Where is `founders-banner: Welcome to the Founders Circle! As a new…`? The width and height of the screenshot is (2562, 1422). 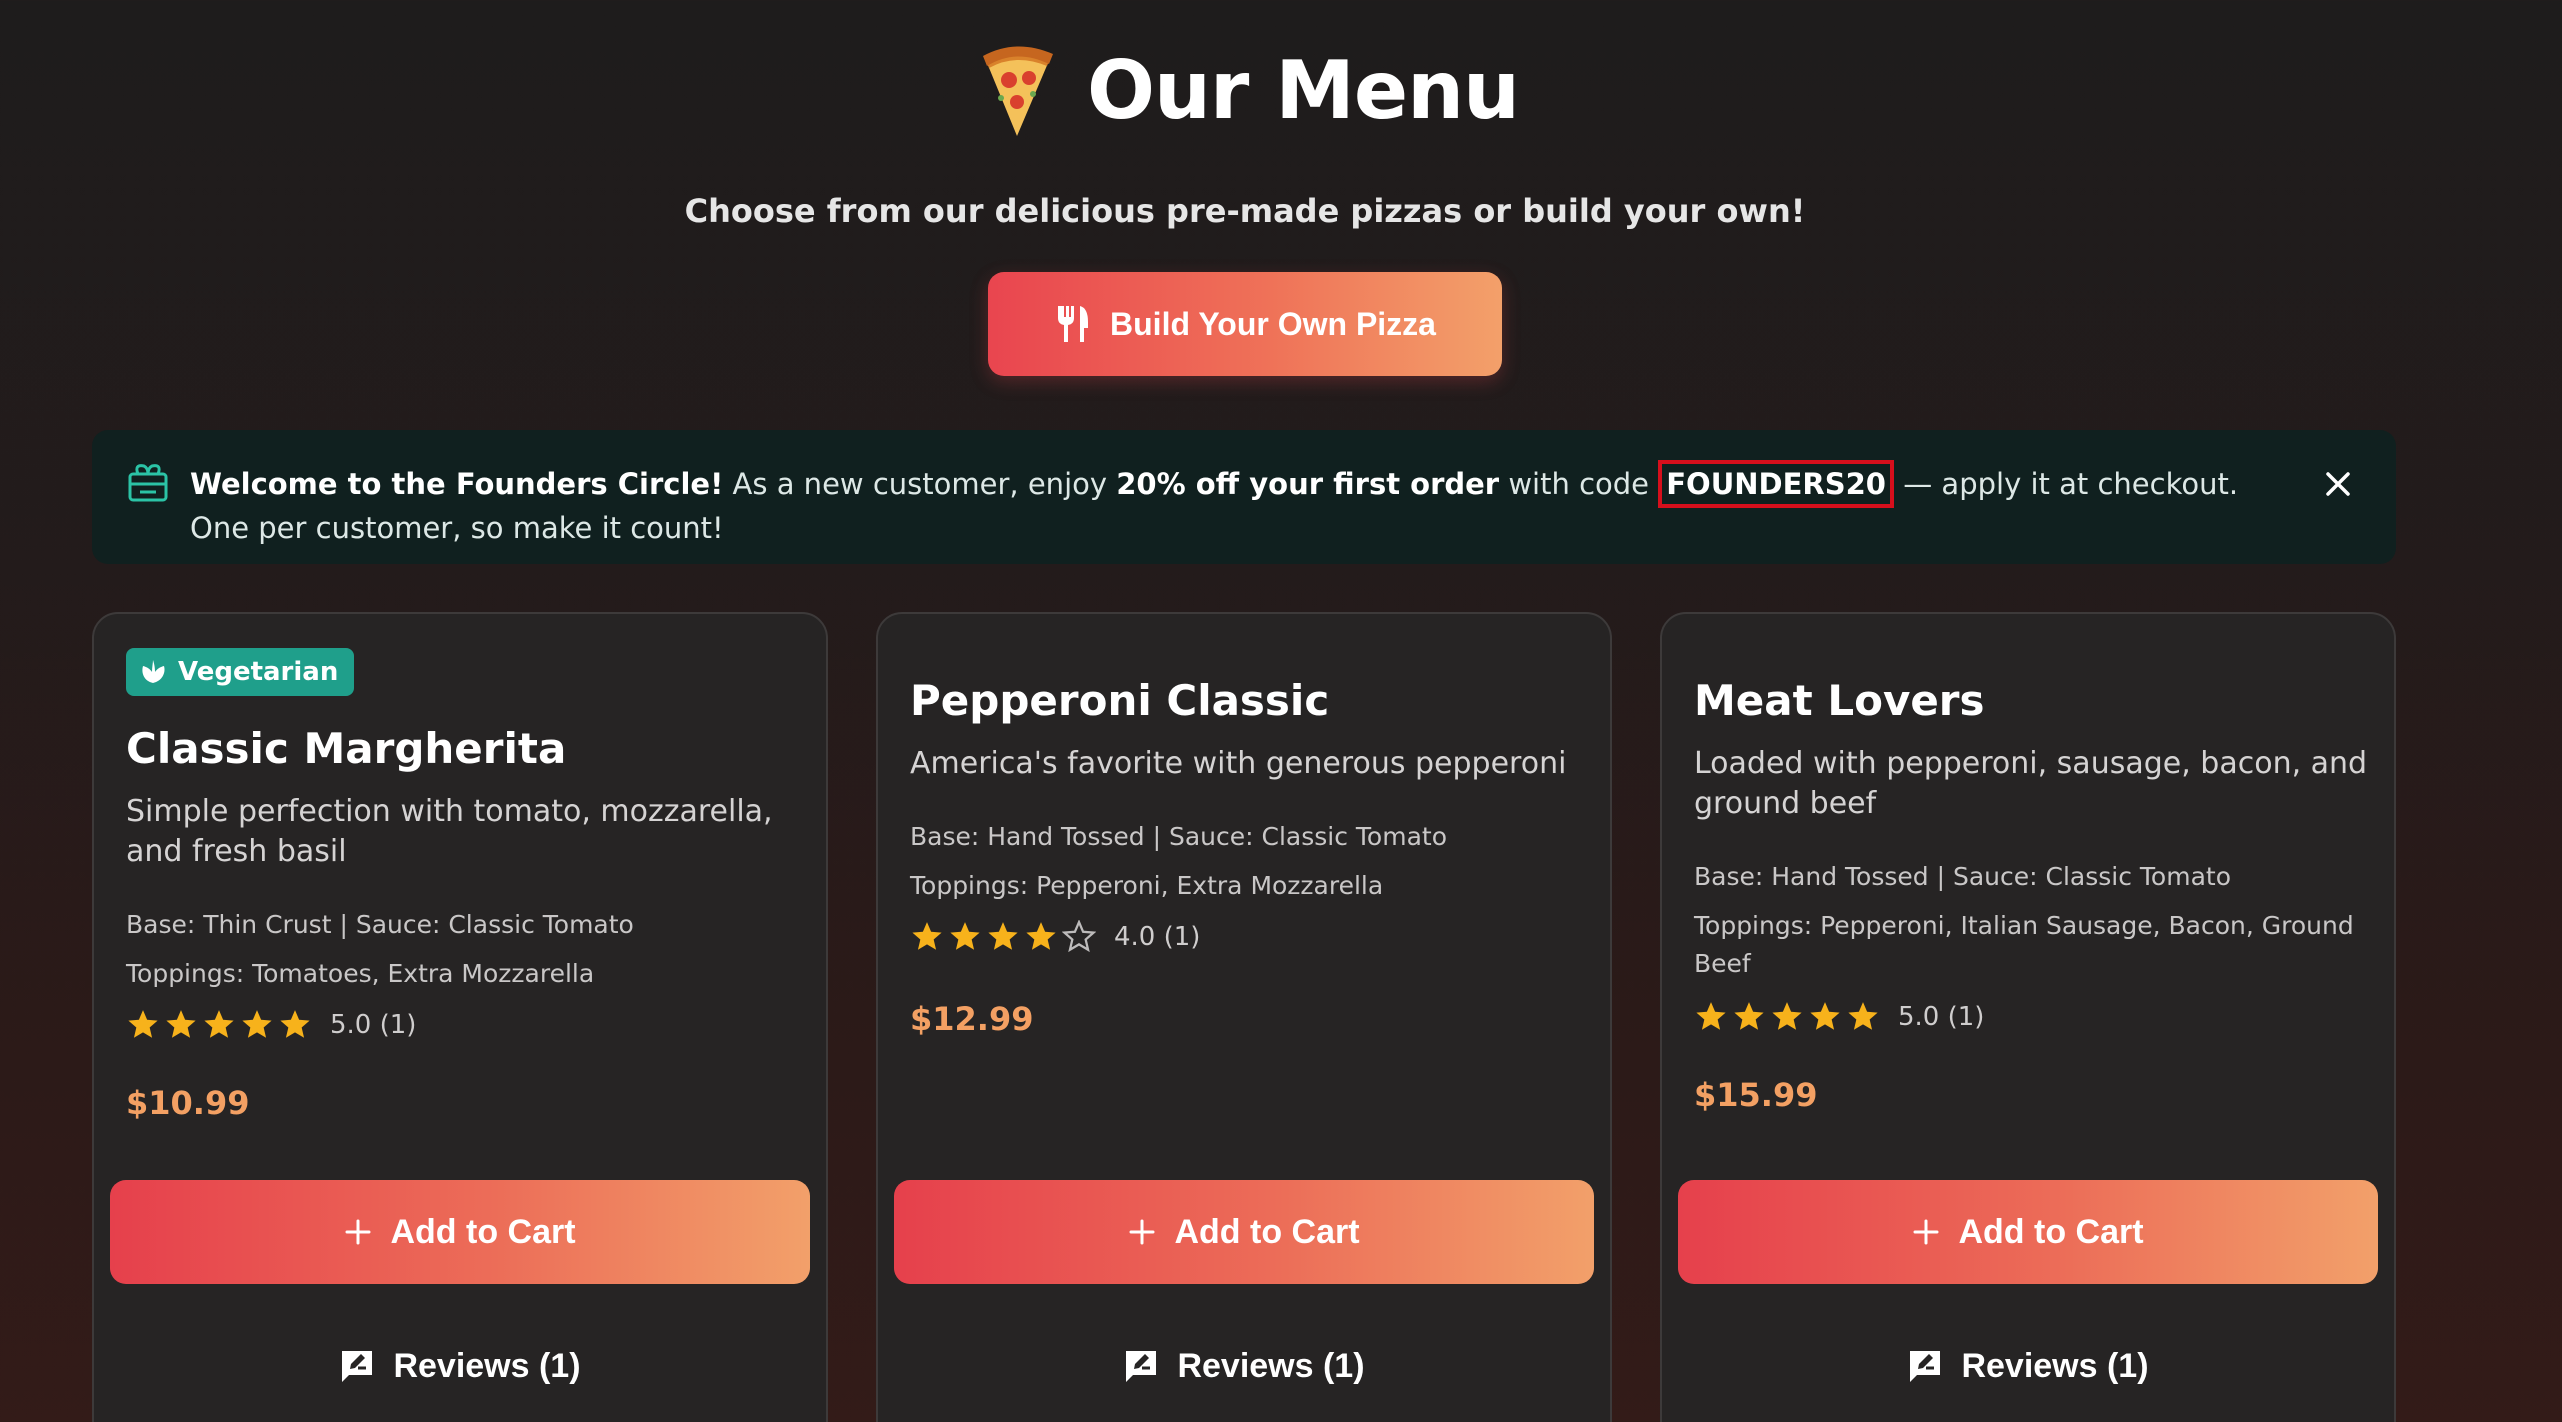
founders-banner: Welcome to the Founders Circle! As a new… is located at coordinates (1244, 497).